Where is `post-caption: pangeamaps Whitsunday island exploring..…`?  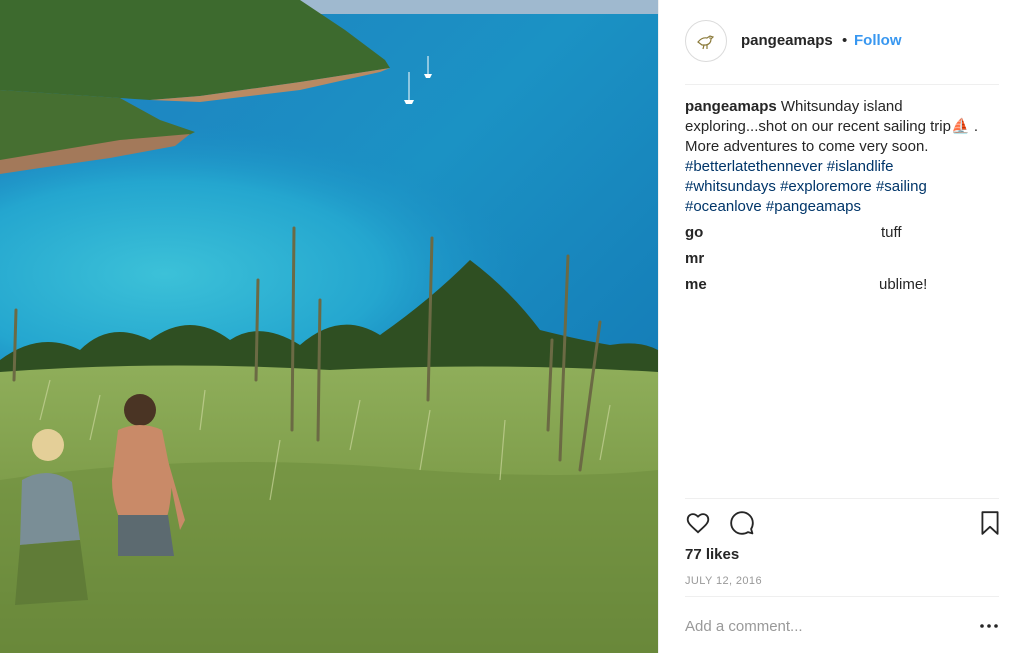
post-caption: pangeamaps Whitsunday island exploring..… is located at coordinates (845, 157).